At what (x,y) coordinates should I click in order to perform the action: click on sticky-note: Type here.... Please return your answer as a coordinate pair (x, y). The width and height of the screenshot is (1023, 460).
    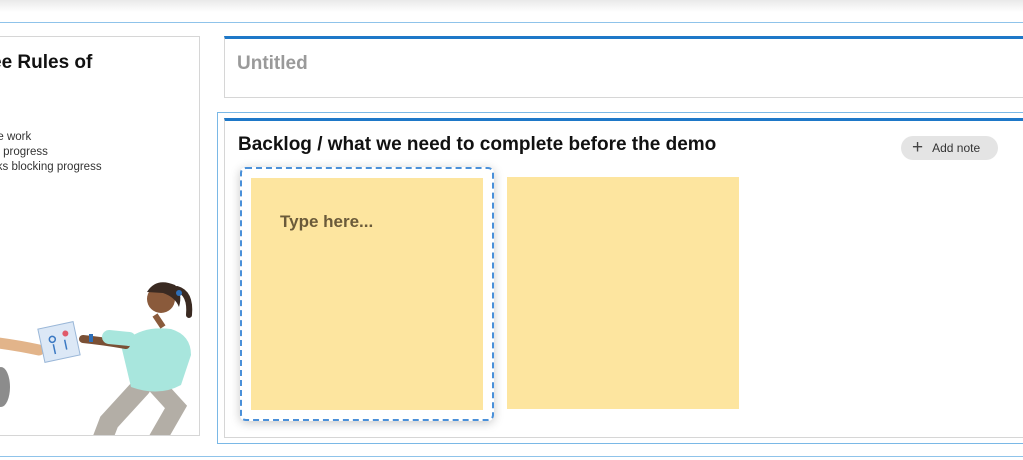
    Looking at the image, I should click on (367, 294).